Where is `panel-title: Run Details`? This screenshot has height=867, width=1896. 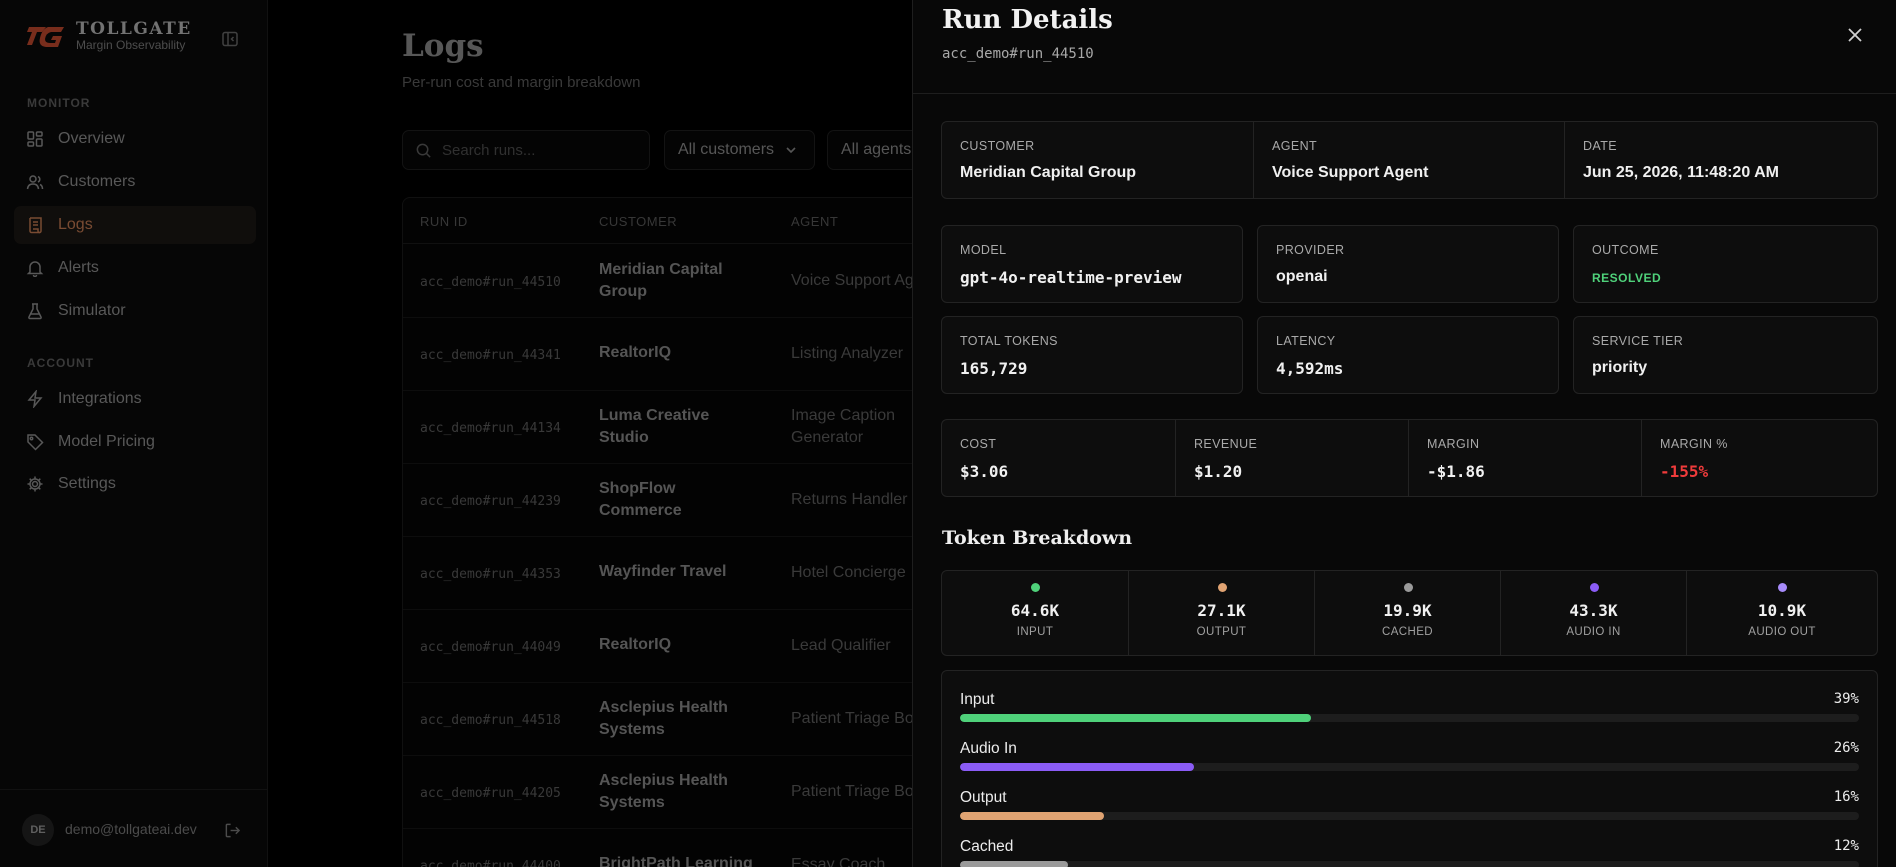
panel-title: Run Details is located at coordinates (1027, 20).